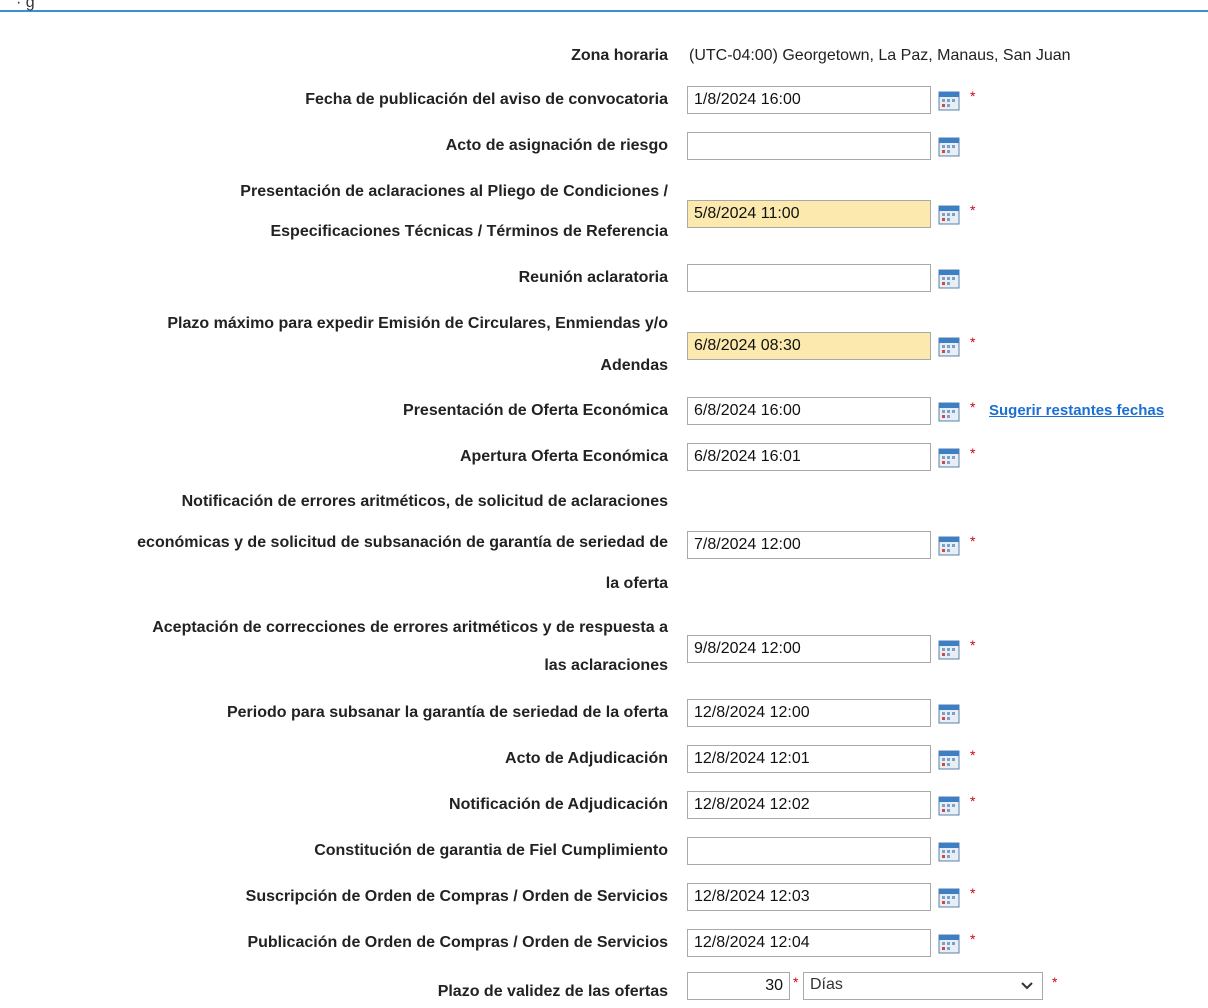 The width and height of the screenshot is (1208, 1008). I want to click on label-acto-adjudicacion: Acto de Adjudicación, so click(586, 758).